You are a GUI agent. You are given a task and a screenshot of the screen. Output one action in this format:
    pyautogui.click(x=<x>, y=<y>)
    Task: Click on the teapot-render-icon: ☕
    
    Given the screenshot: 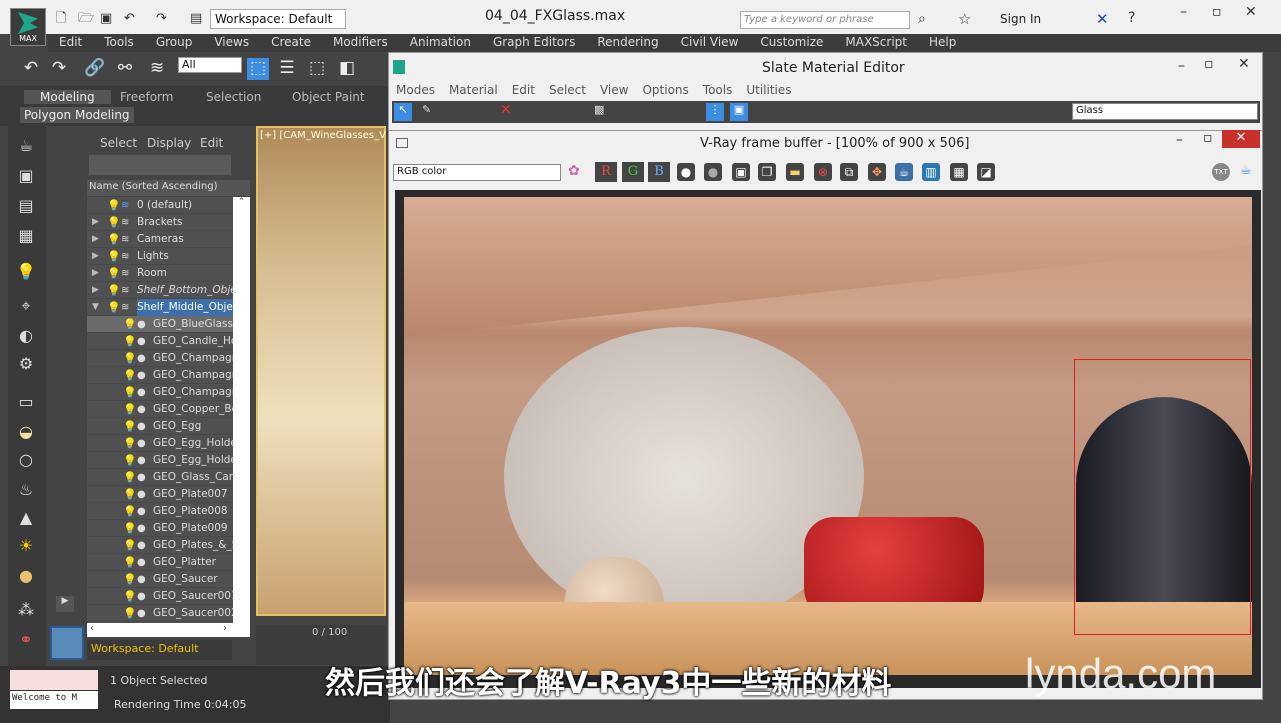 What is the action you would take?
    pyautogui.click(x=1246, y=170)
    